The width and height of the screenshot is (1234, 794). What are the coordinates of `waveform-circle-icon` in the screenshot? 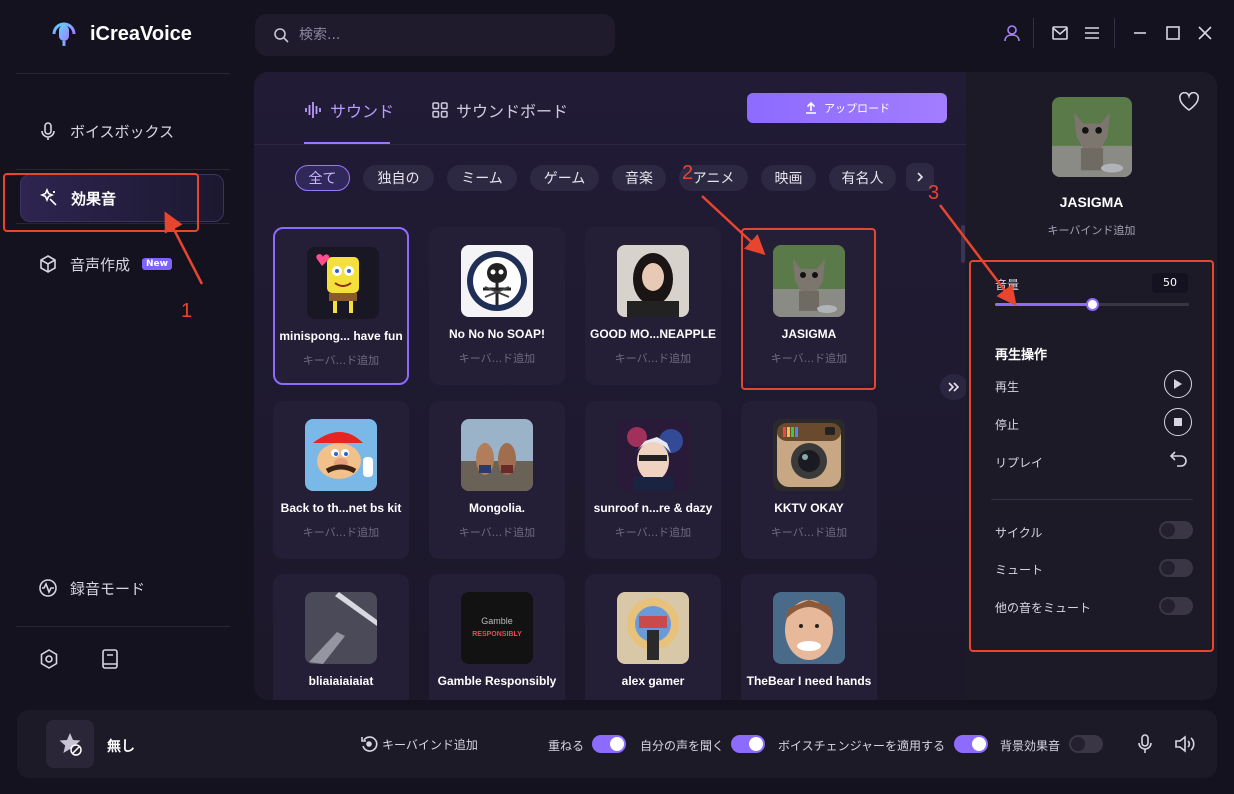 It's located at (48, 588).